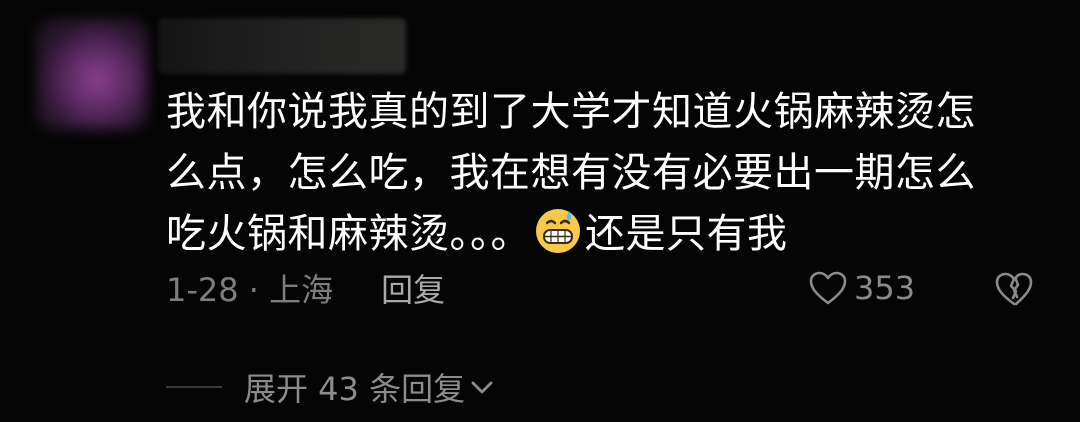 This screenshot has width=1080, height=422. Describe the element at coordinates (1014, 289) in the screenshot. I see `broken-heart-icon` at that location.